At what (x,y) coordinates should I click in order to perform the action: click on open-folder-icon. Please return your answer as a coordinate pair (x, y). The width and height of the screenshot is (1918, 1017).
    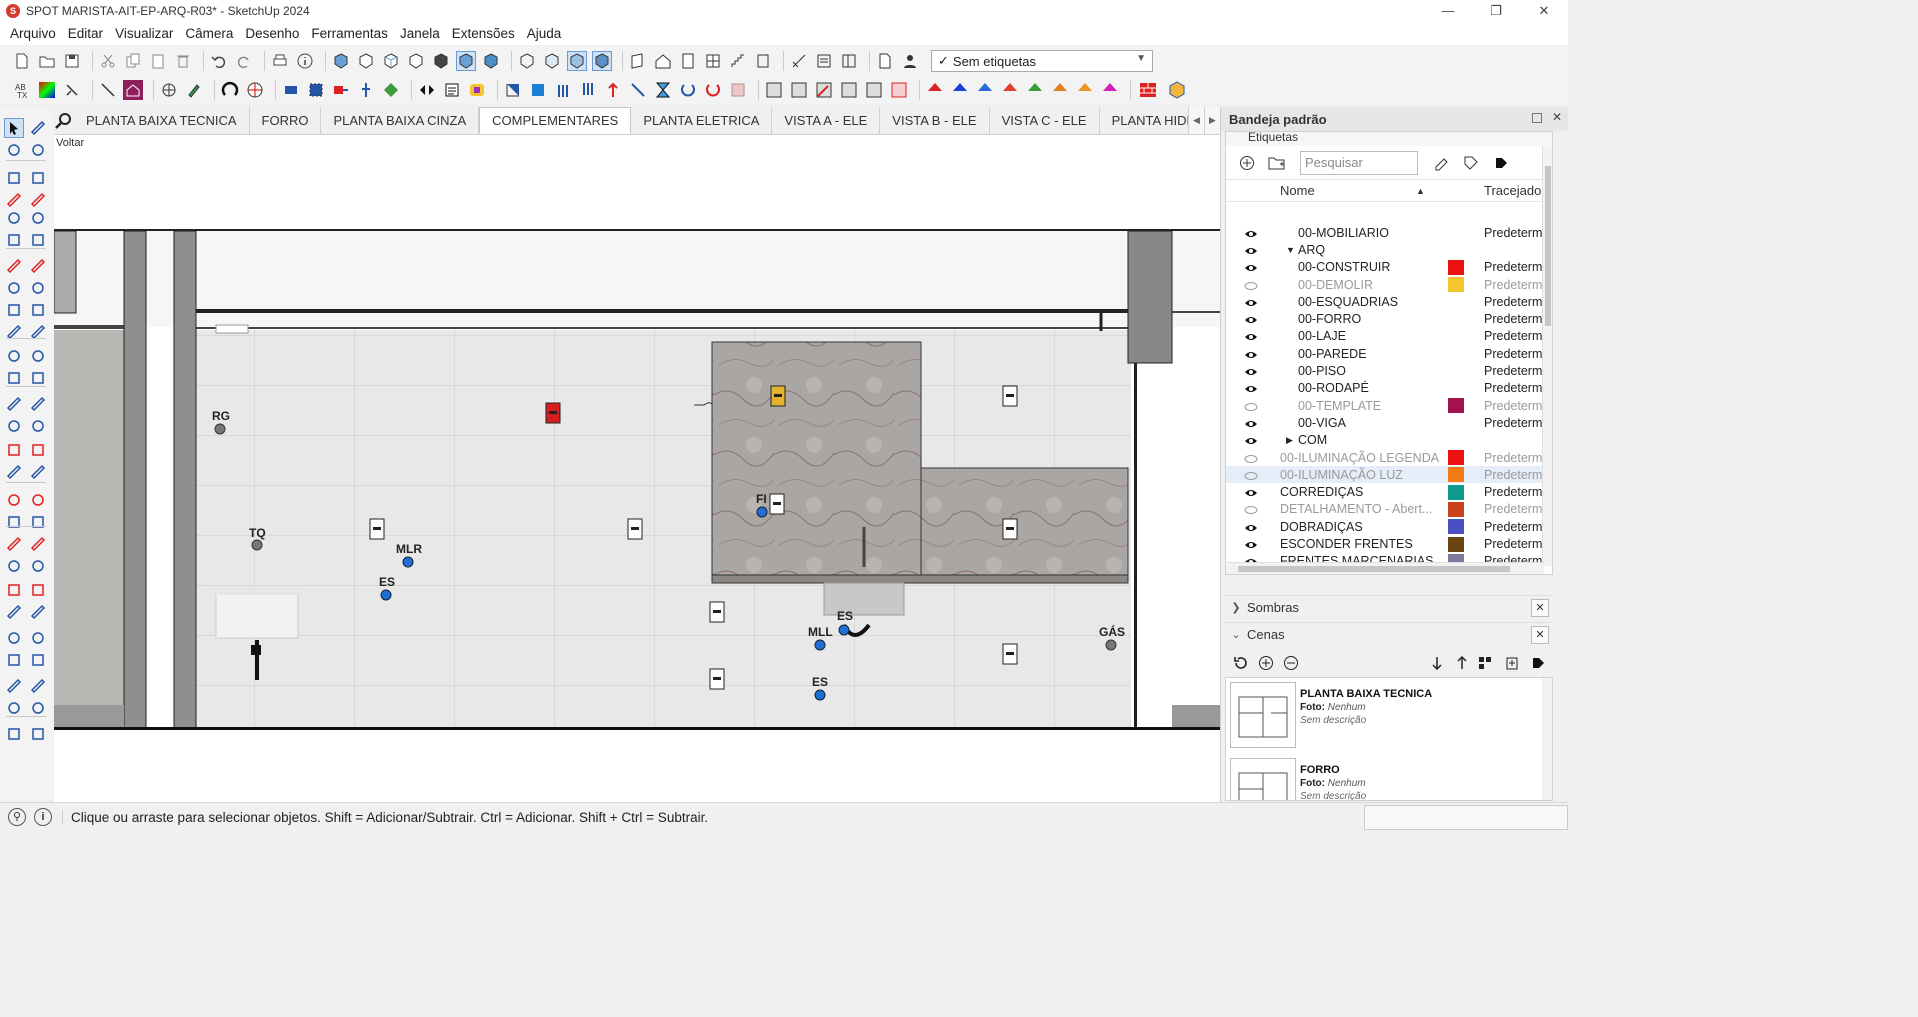
    Looking at the image, I should click on (47, 61).